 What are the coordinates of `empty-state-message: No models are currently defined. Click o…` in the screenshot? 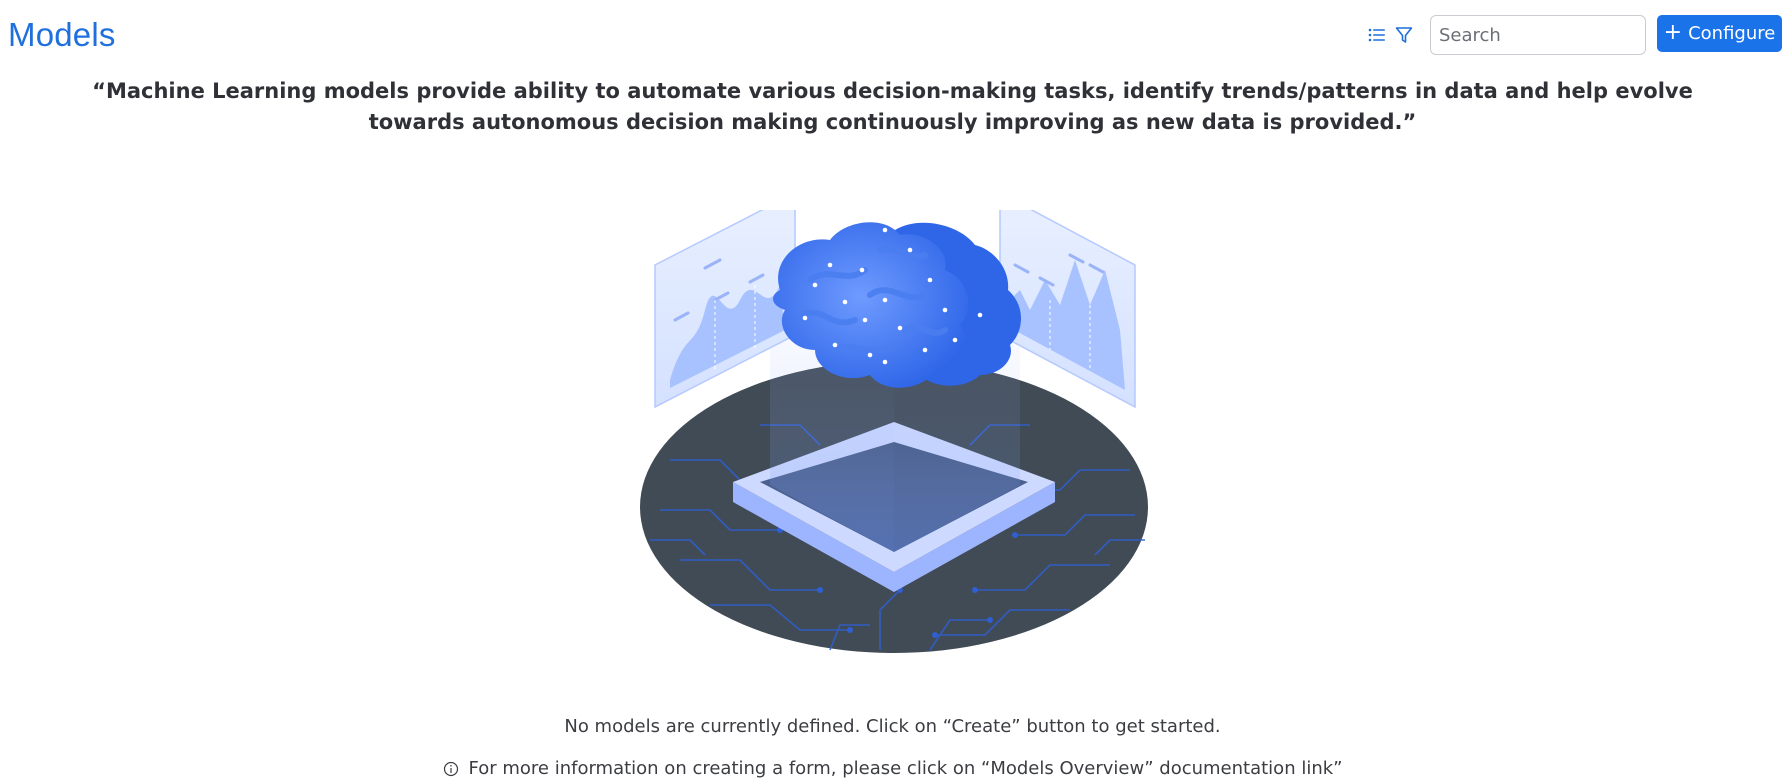 It's located at (892, 726).